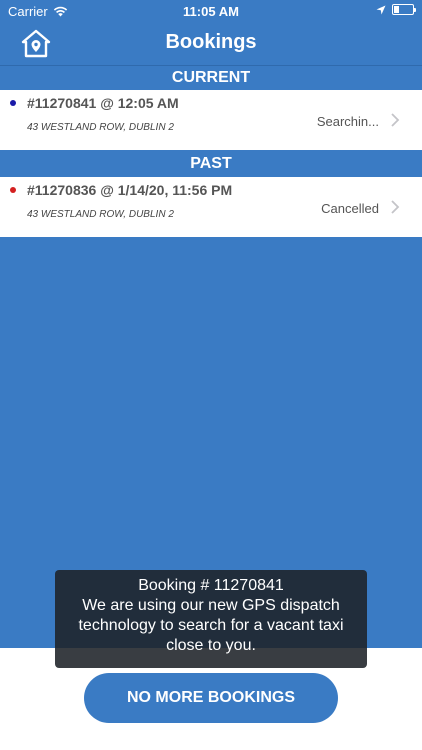 Image resolution: width=422 pixels, height=750 pixels. What do you see at coordinates (130, 190) in the screenshot?
I see `booking-title: #11270836 @ 1/14/20, 11:56 PM` at bounding box center [130, 190].